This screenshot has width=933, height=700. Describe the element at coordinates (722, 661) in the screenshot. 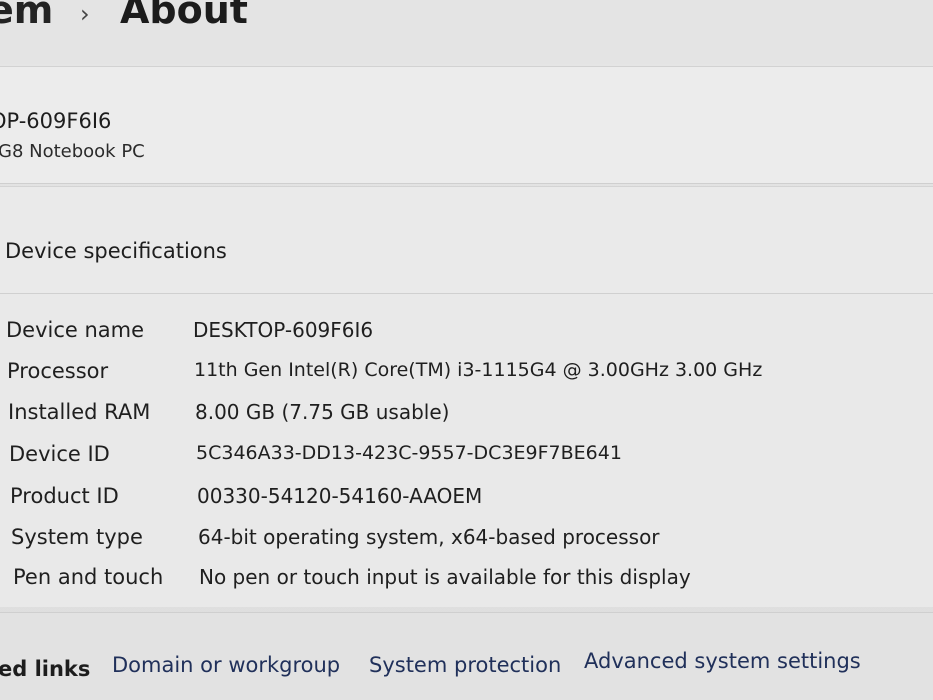

I see `advanced-system-settings-link: Advanced system settings` at that location.